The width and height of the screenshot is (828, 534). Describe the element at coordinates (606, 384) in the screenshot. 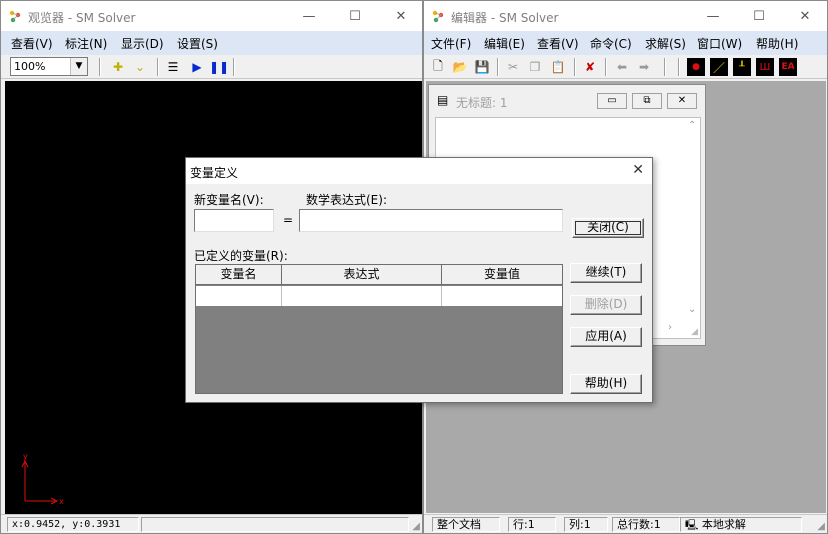

I see `help-button: 帮助(H)` at that location.